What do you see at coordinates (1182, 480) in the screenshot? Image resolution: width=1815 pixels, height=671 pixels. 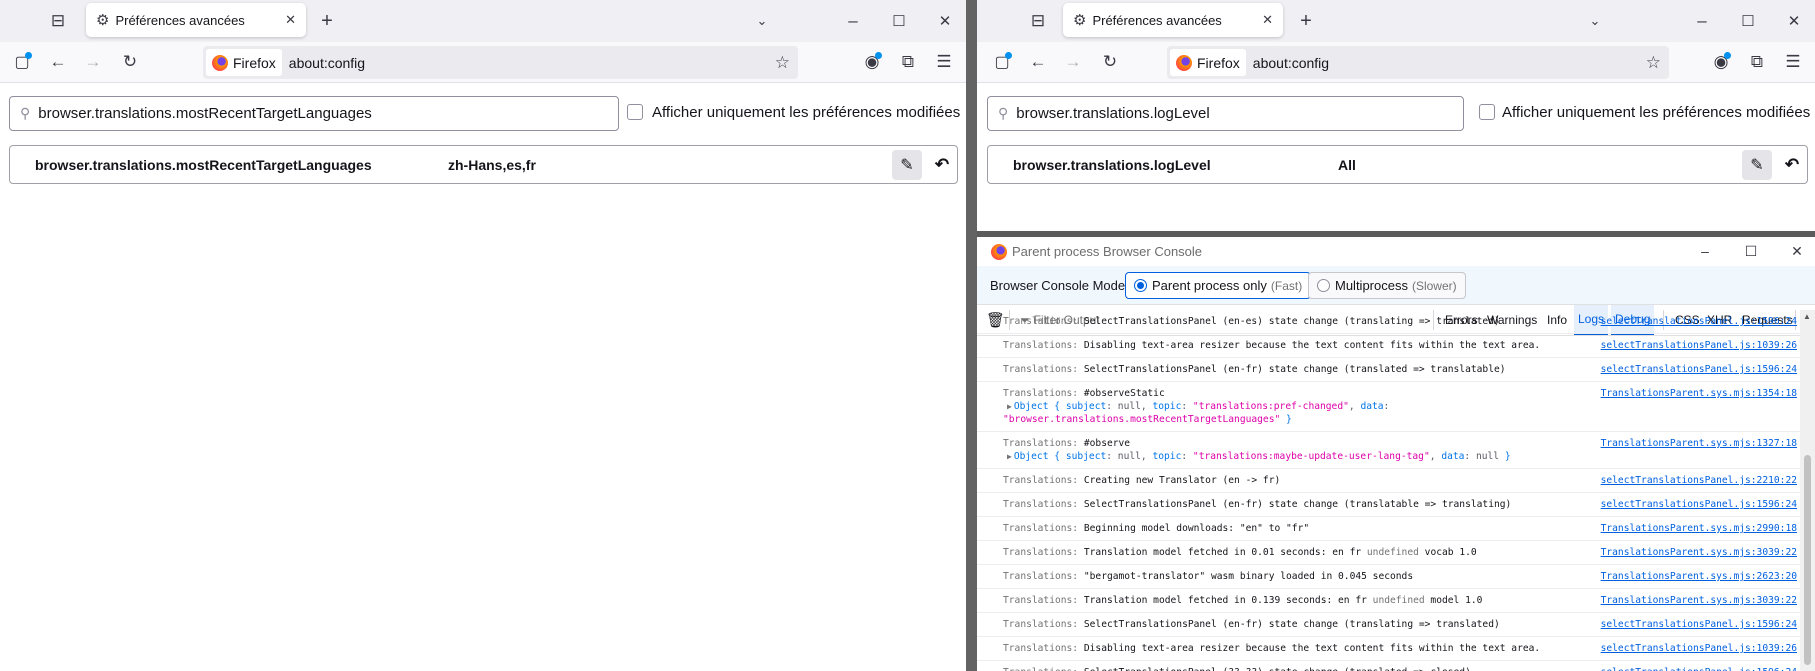 I see `log-message: Creating new Translator (en -> fr)` at bounding box center [1182, 480].